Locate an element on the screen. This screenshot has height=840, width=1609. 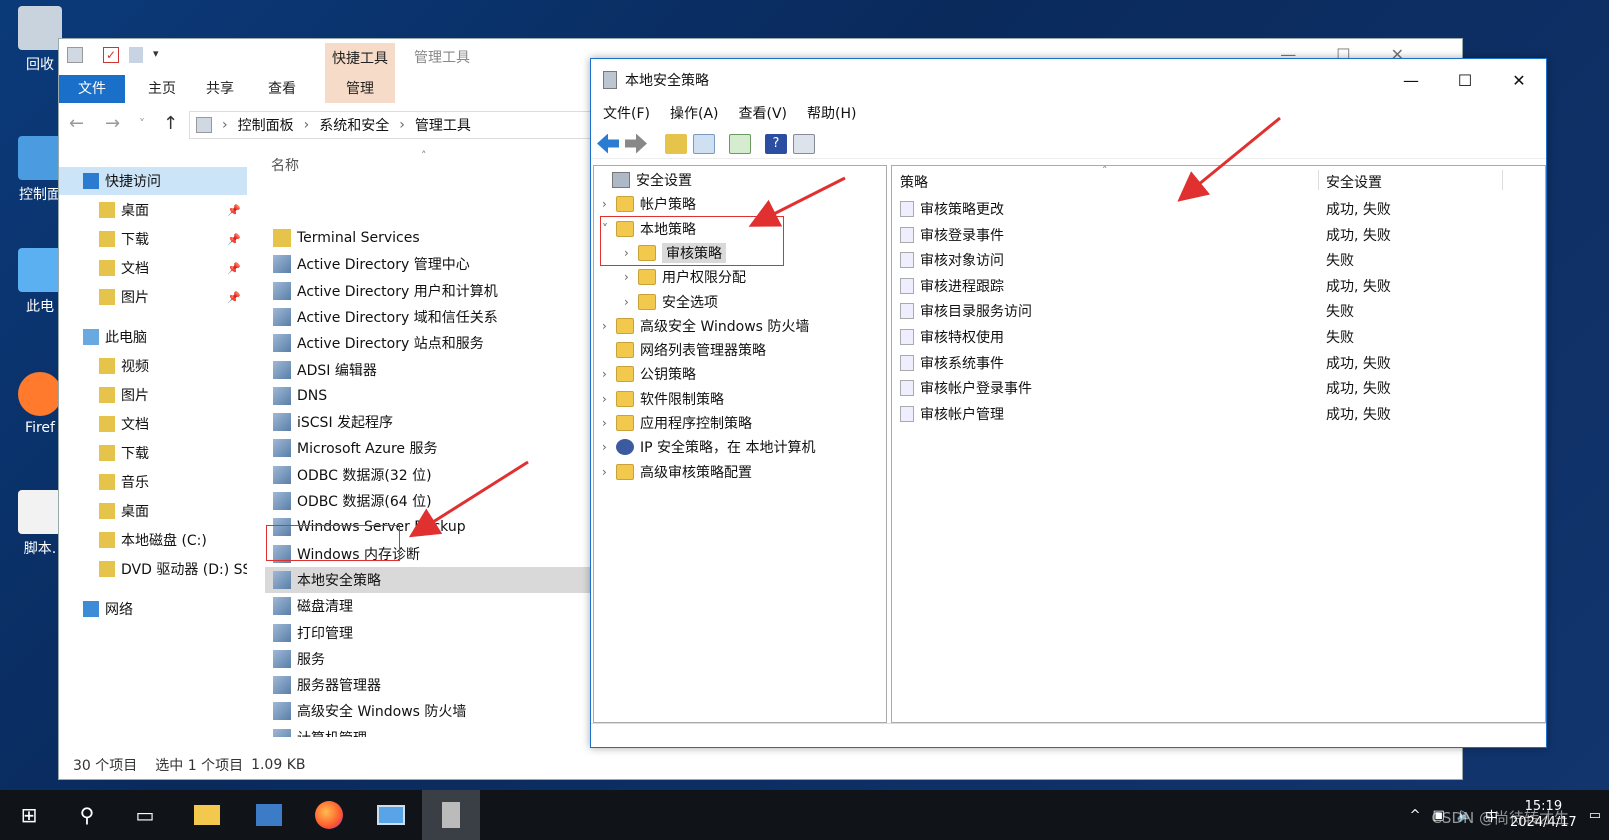
file-item: Microsoft Azure 服务 is located at coordinates (428, 448).